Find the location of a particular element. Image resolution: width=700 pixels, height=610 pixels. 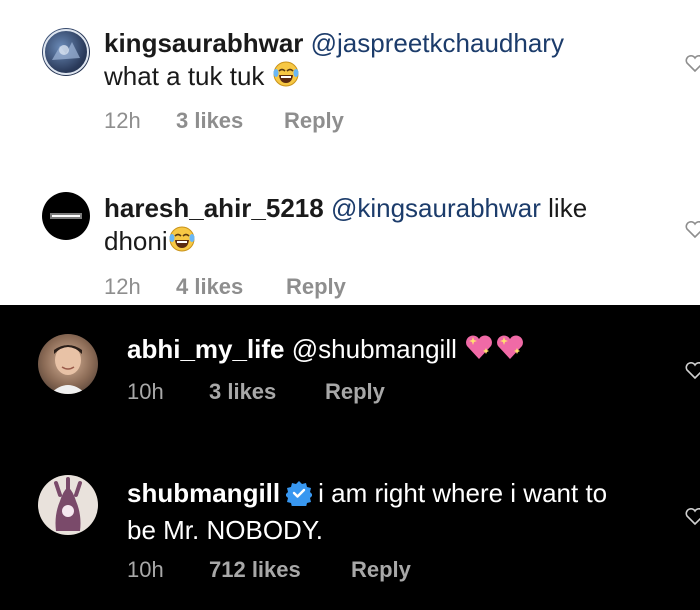

sparkling-heart-emoji is located at coordinates (495, 351).